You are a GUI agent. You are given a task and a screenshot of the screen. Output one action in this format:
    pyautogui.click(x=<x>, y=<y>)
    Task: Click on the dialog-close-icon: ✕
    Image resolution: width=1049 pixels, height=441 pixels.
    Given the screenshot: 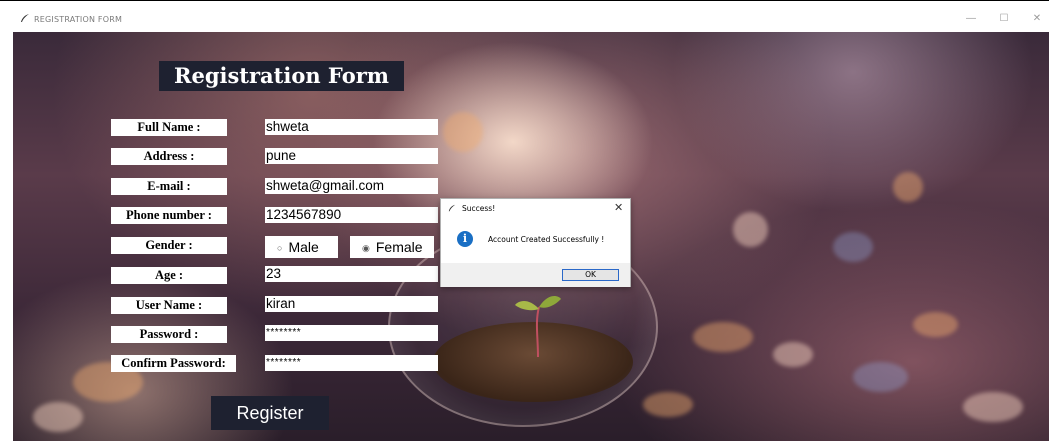 What is the action you would take?
    pyautogui.click(x=618, y=207)
    